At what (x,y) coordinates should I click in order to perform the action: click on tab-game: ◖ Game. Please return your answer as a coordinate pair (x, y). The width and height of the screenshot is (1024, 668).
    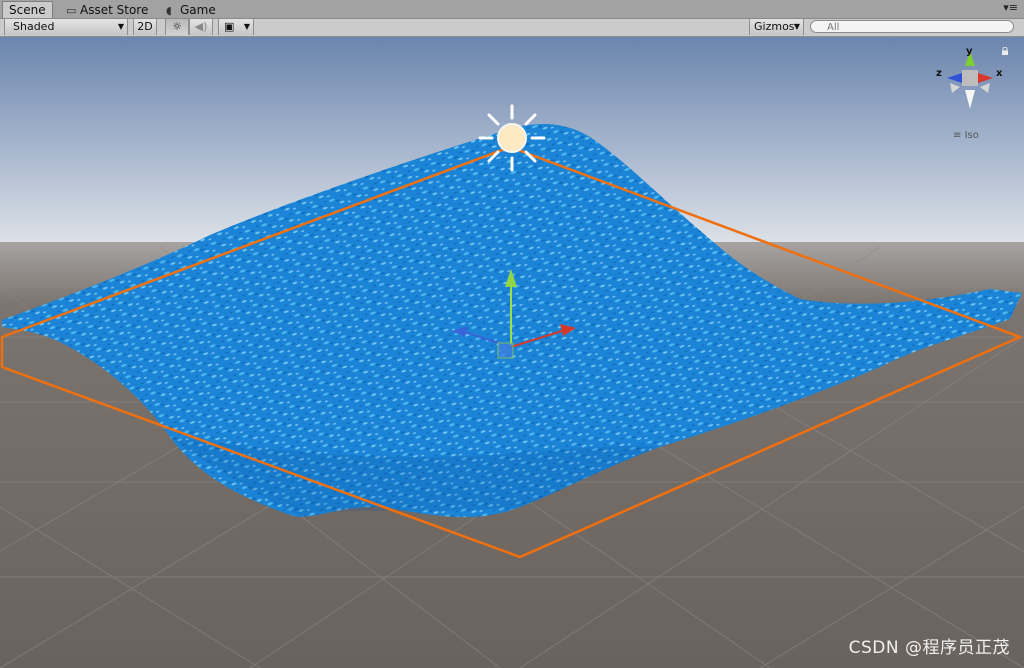
    Looking at the image, I should click on (191, 10).